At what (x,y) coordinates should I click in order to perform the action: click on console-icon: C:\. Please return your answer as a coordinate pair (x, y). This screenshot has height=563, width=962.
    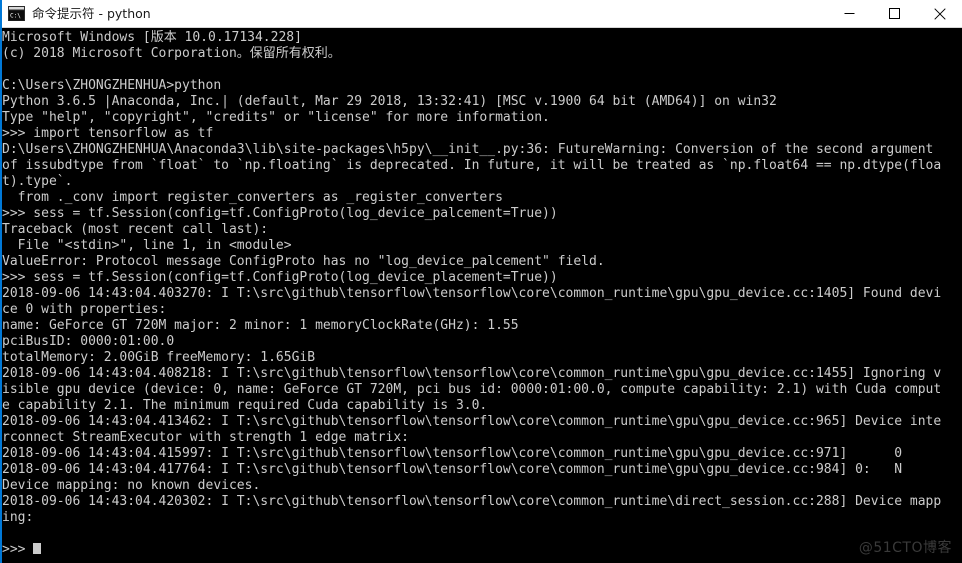
    Looking at the image, I should click on (16, 13).